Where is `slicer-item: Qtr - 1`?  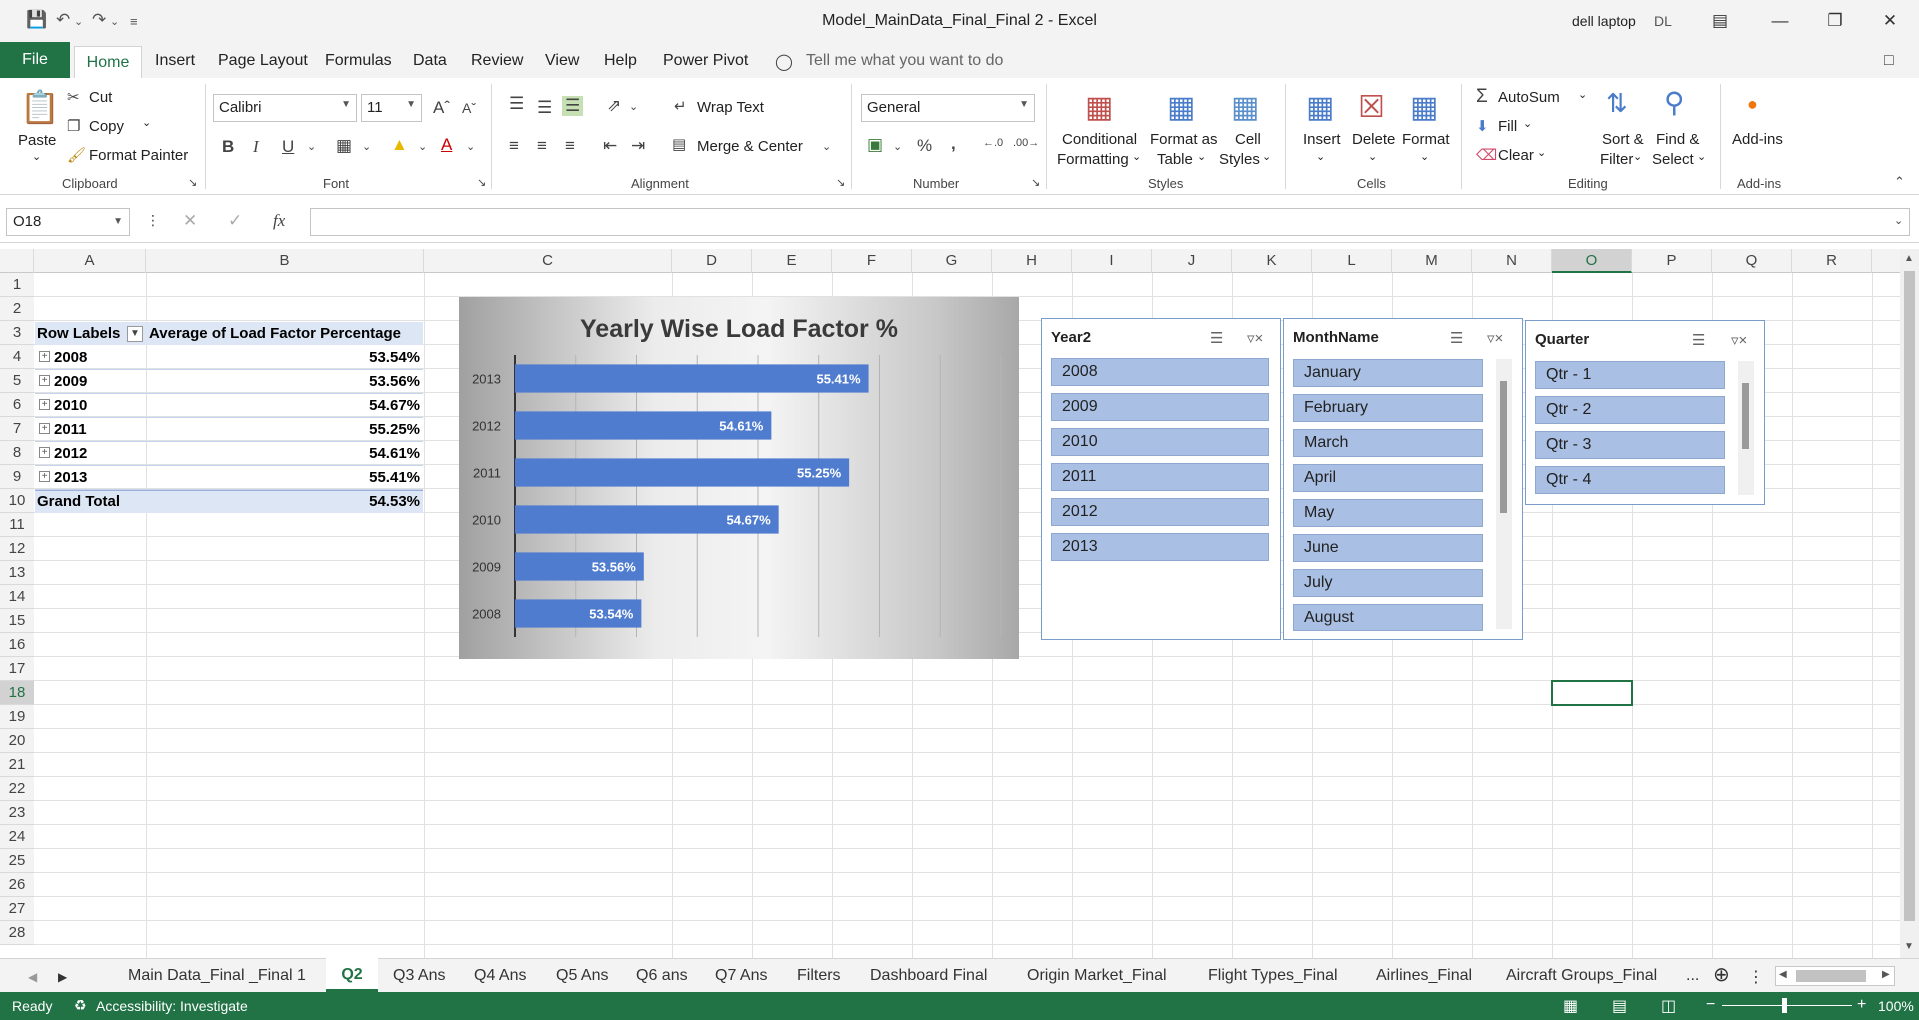
slicer-item: Qtr - 1 is located at coordinates (1630, 375).